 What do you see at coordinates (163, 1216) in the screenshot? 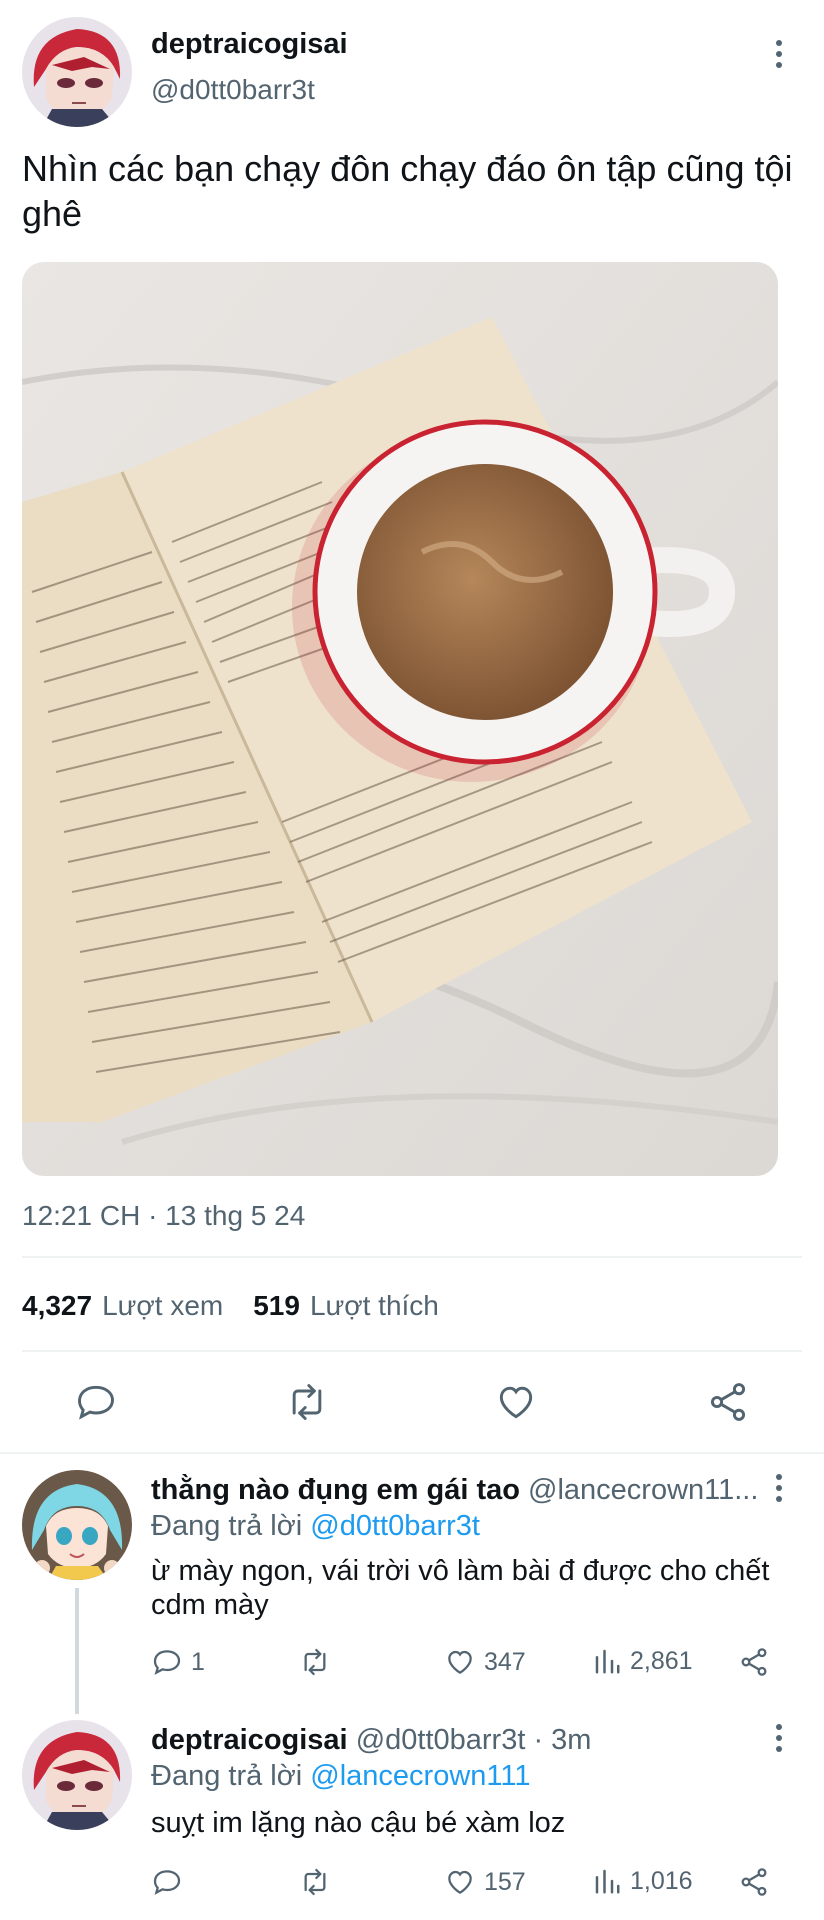
I see `tweet-timestamp: 12:21 CH · 13 thg 5 24` at bounding box center [163, 1216].